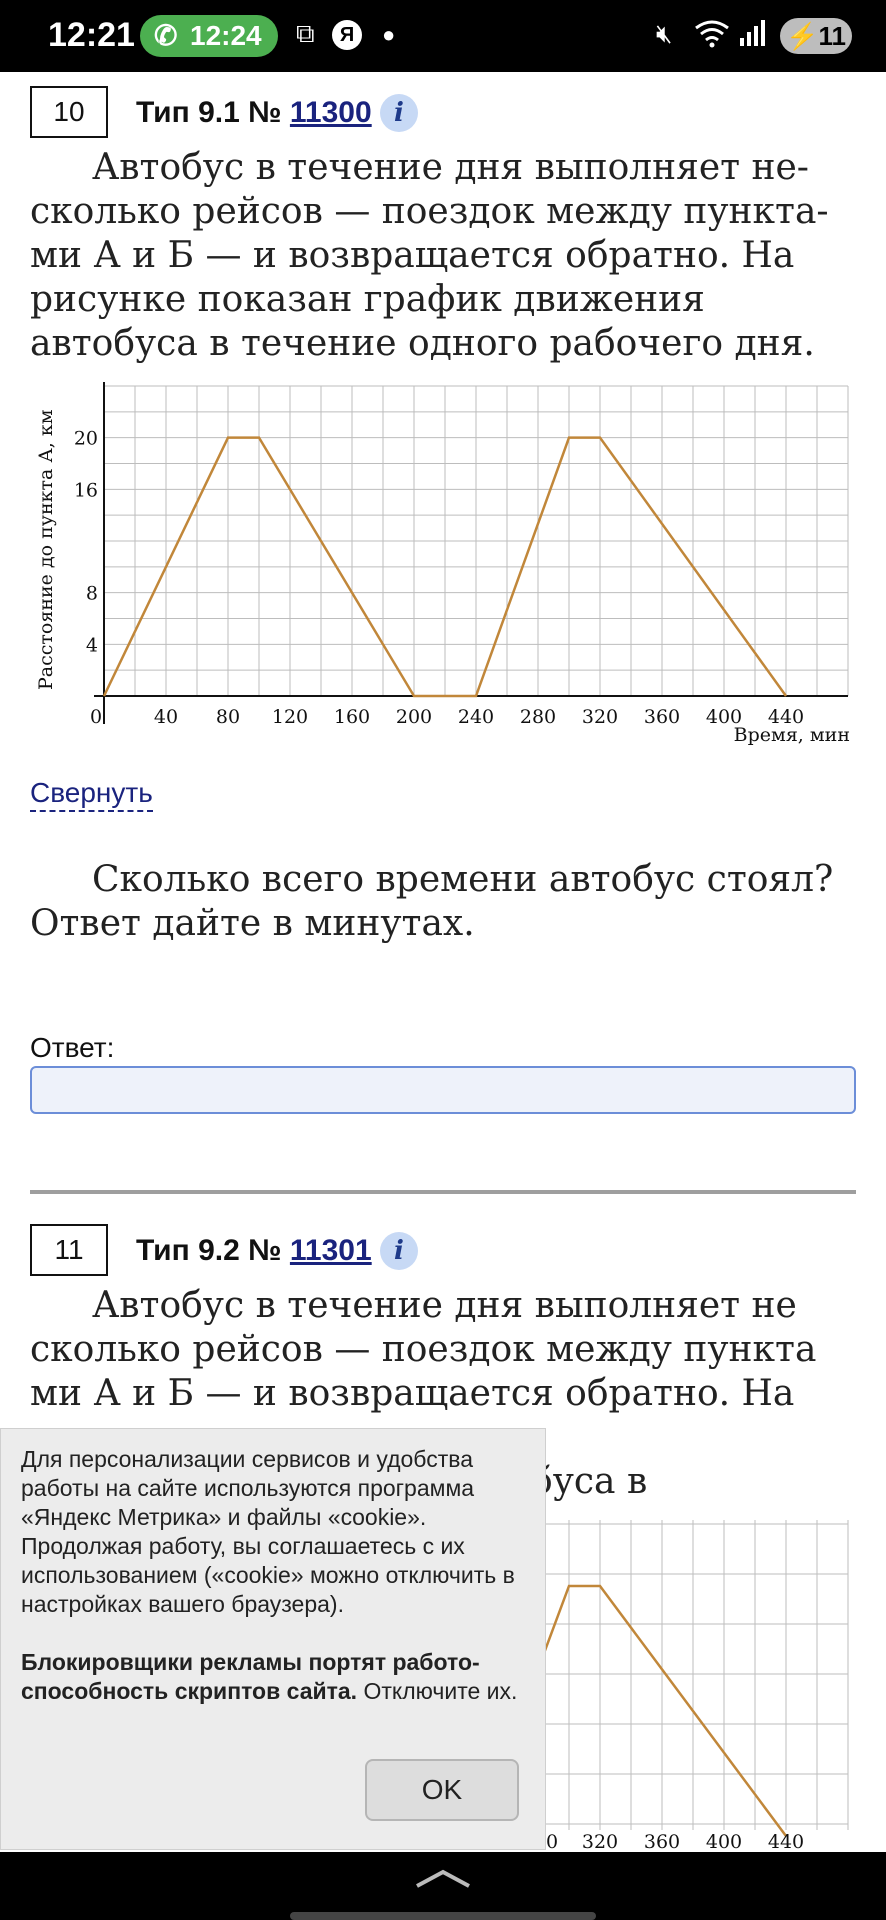 The image size is (886, 1920). Describe the element at coordinates (443, 1916) in the screenshot. I see `home-gesture-bar` at that location.